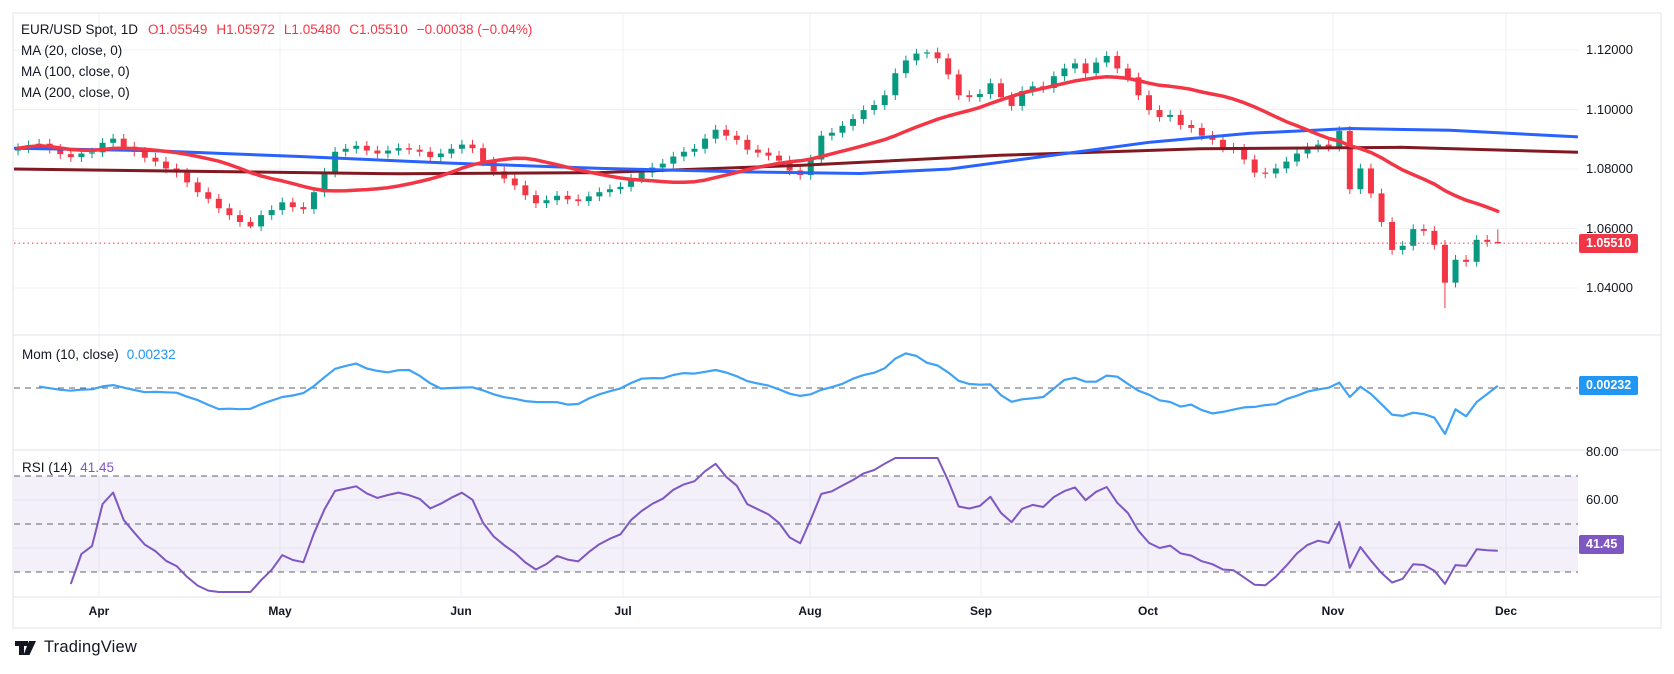 This screenshot has width=1674, height=674. Describe the element at coordinates (281, 71) in the screenshot. I see `ma100-legend: MA (100, close, 0)` at that location.